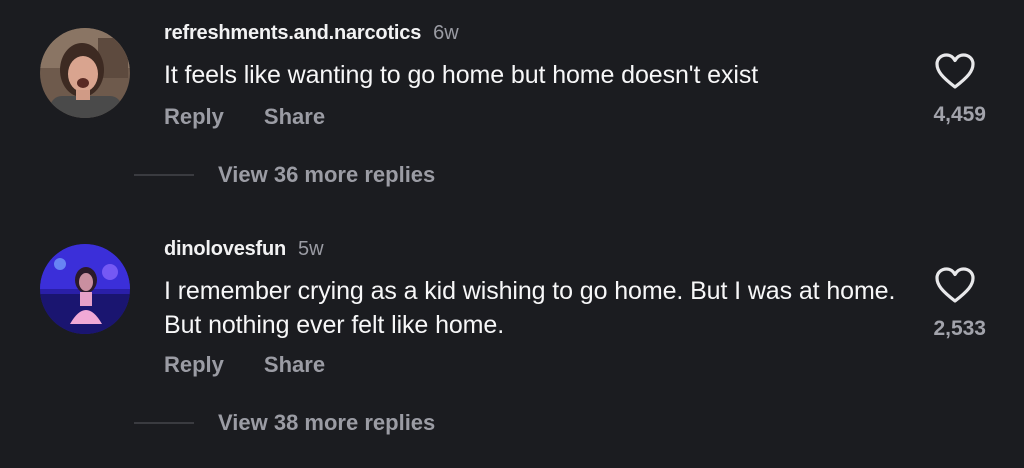 This screenshot has height=468, width=1024. I want to click on replies-divider, so click(164, 423).